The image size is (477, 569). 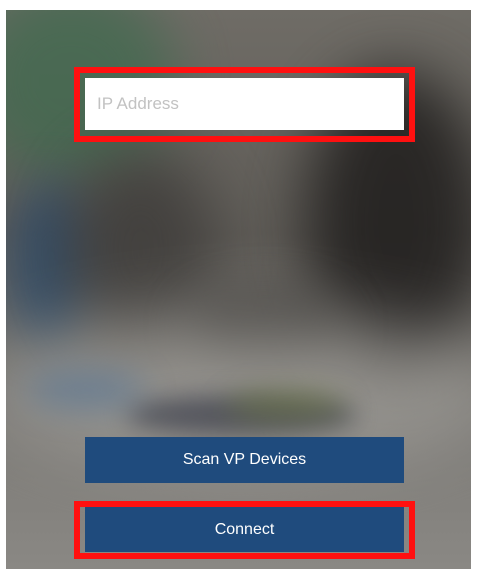 I want to click on ip-address-input, so click(x=244, y=104).